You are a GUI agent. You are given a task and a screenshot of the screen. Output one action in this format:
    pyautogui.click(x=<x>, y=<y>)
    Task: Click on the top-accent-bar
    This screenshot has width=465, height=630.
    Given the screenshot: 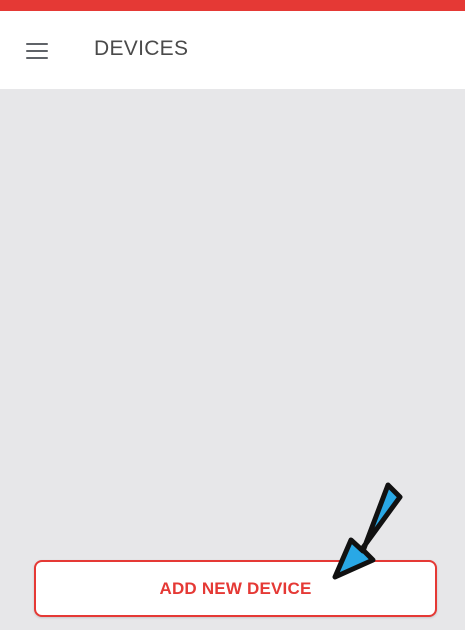 What is the action you would take?
    pyautogui.click(x=232, y=5)
    